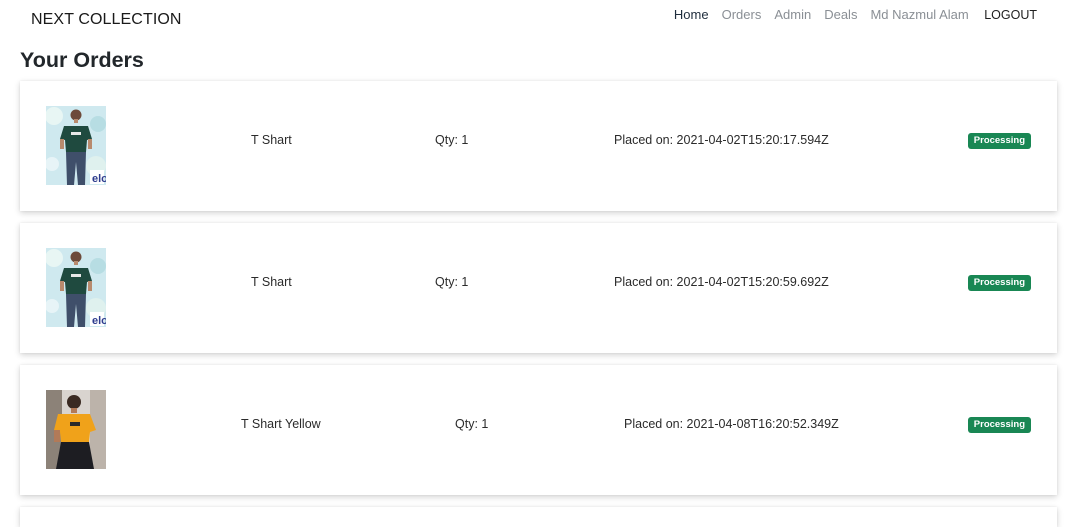  I want to click on order-date: Placed on: 2021-04-08T16:20:52.349Z, so click(731, 424).